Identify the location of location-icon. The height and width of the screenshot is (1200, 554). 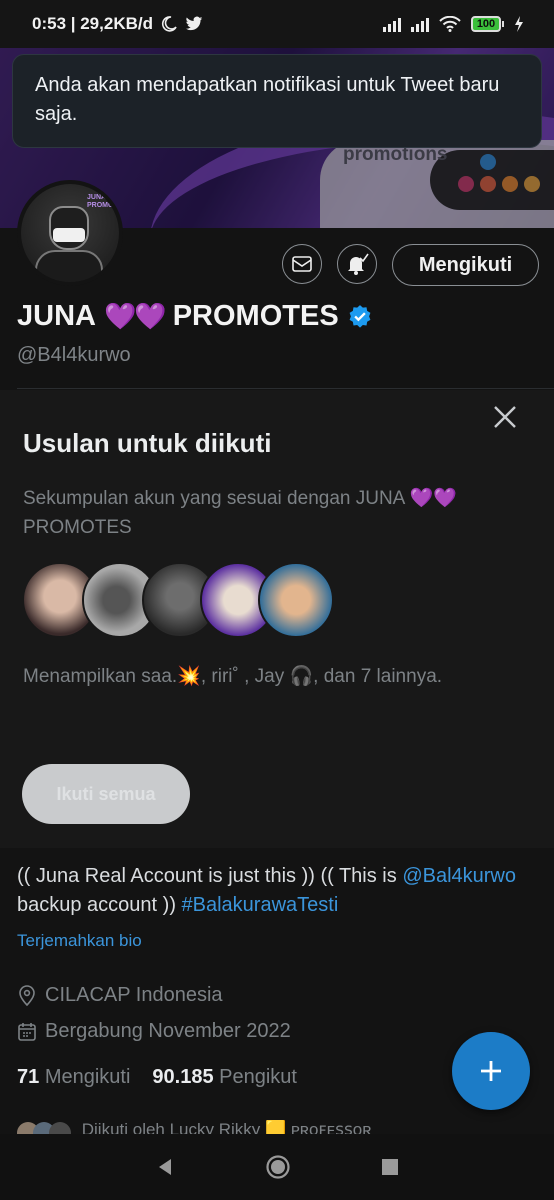
(27, 995).